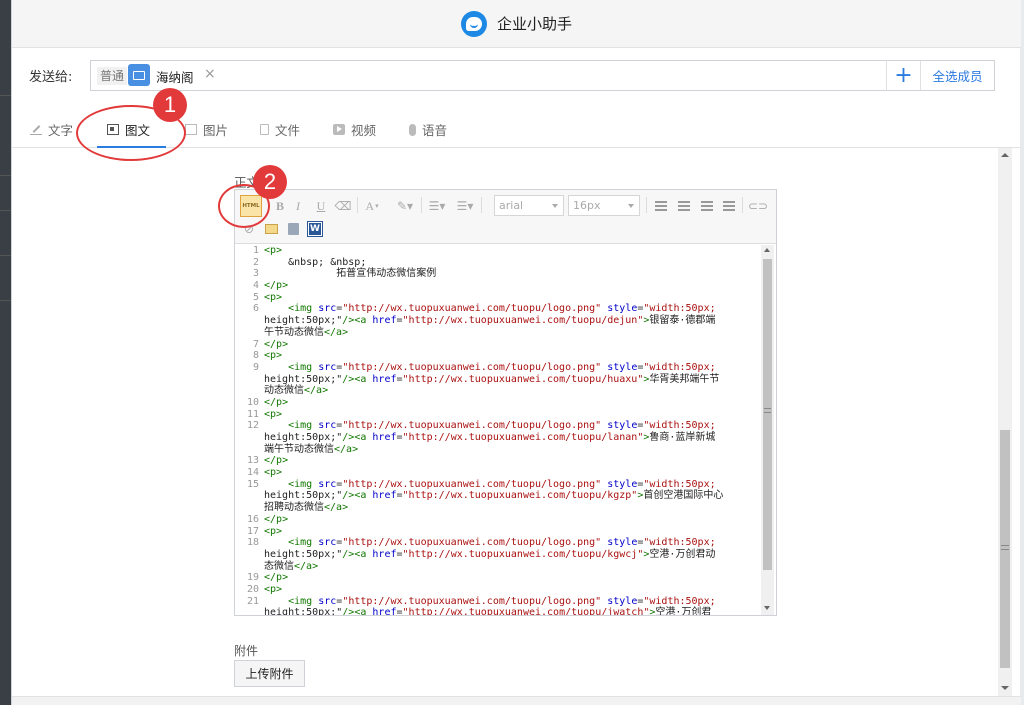  What do you see at coordinates (903, 75) in the screenshot?
I see `add-recipient-button: +` at bounding box center [903, 75].